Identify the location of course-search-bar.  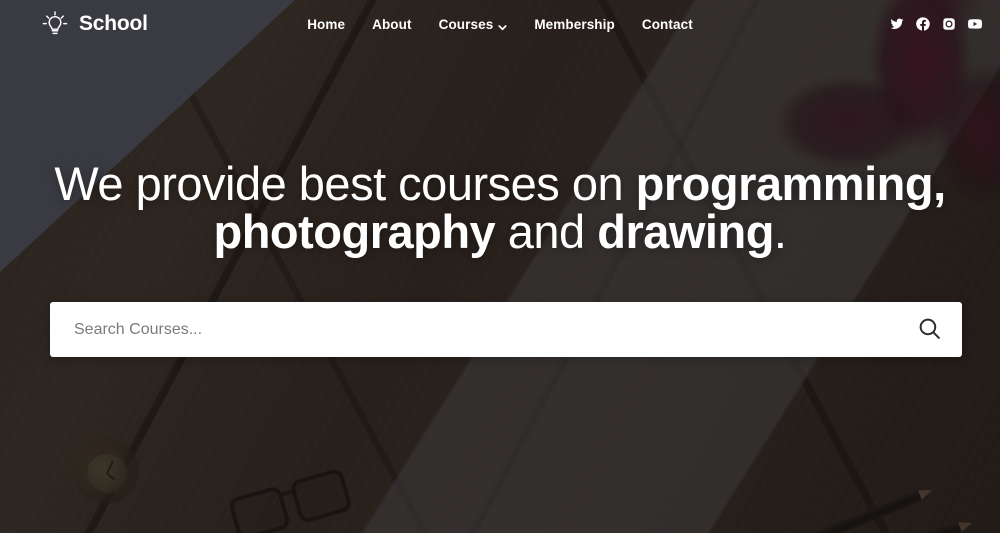
(506, 329).